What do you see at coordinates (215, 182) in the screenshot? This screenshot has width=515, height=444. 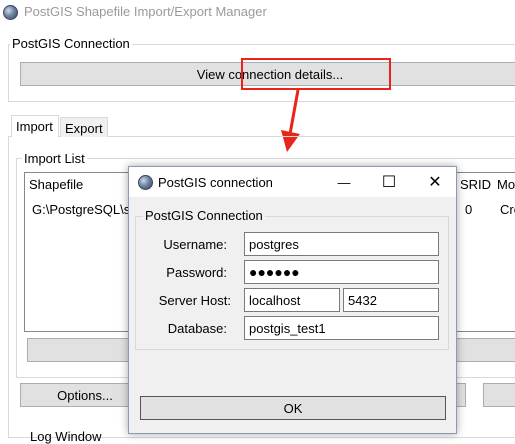 I see `dialog-title: PostGIS connection` at bounding box center [215, 182].